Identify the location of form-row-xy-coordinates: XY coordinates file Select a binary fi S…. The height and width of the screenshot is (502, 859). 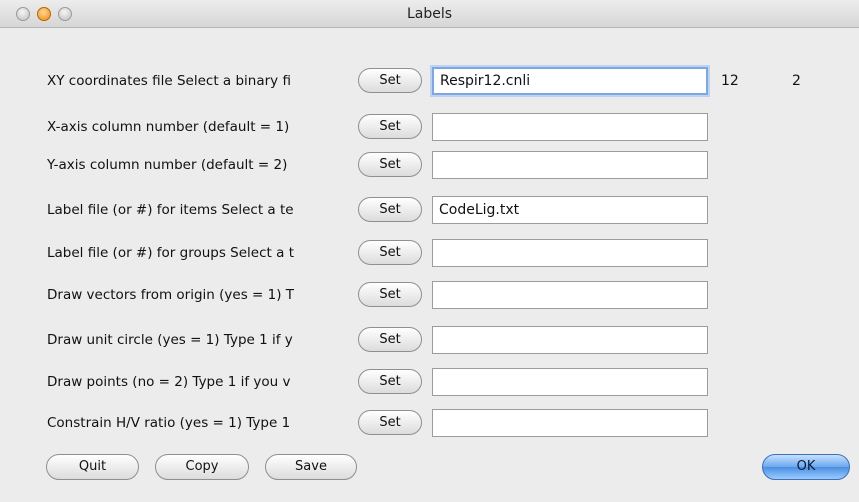
(429, 81).